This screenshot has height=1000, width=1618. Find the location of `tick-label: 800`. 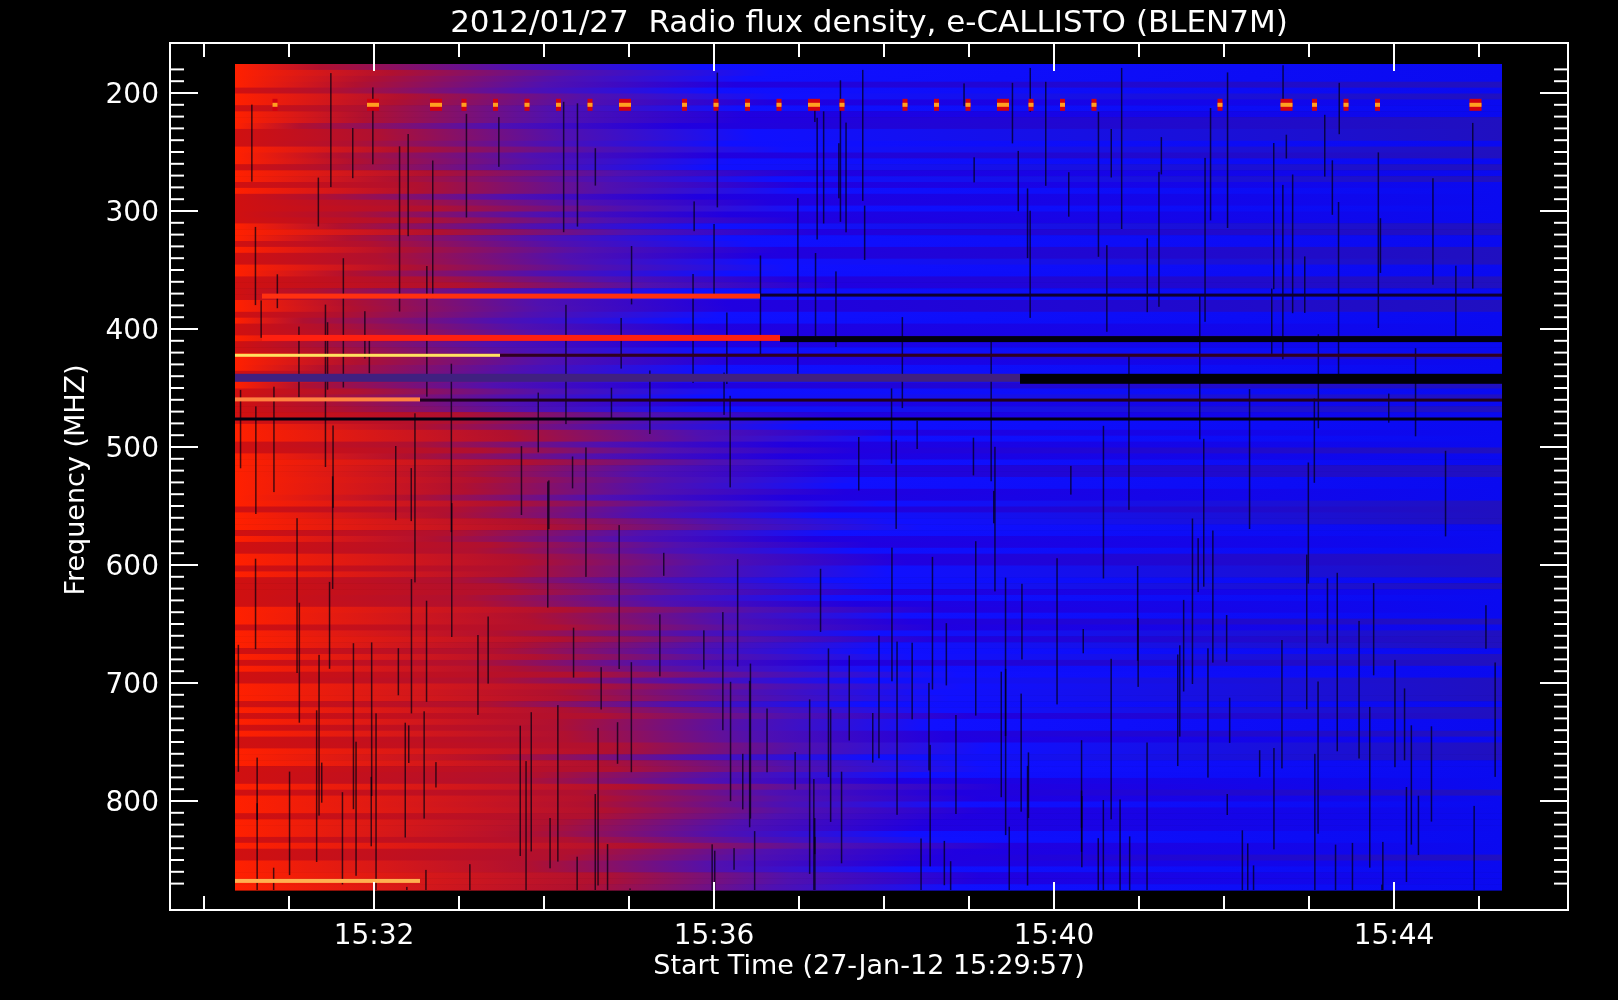

tick-label: 800 is located at coordinates (132, 801).